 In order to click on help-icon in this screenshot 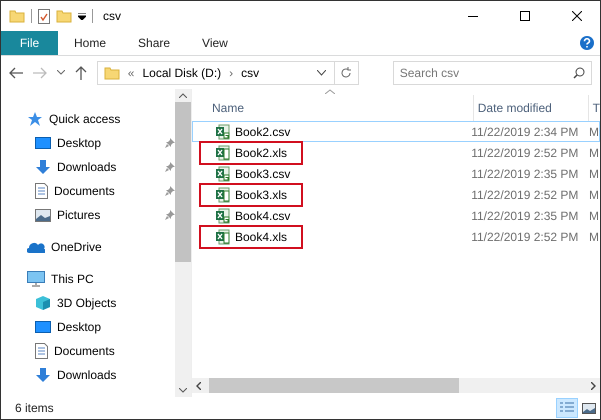, I will do `click(587, 43)`.